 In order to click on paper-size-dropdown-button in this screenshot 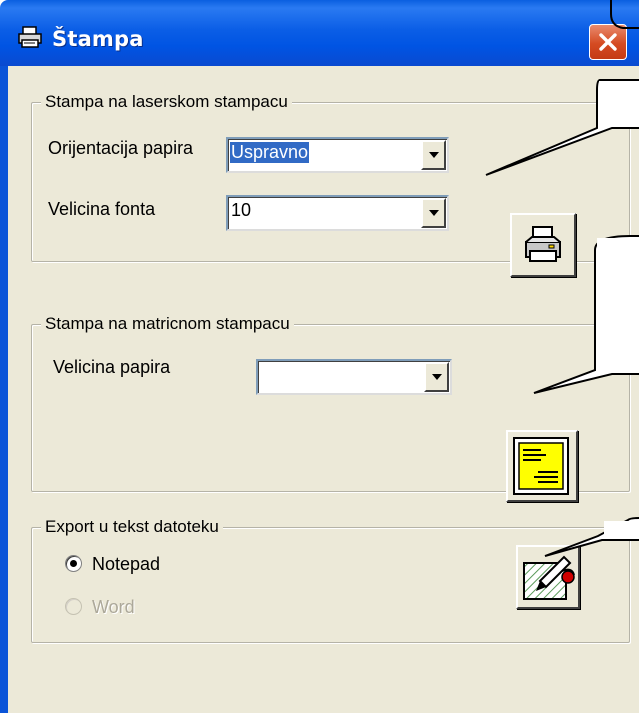, I will do `click(436, 377)`.